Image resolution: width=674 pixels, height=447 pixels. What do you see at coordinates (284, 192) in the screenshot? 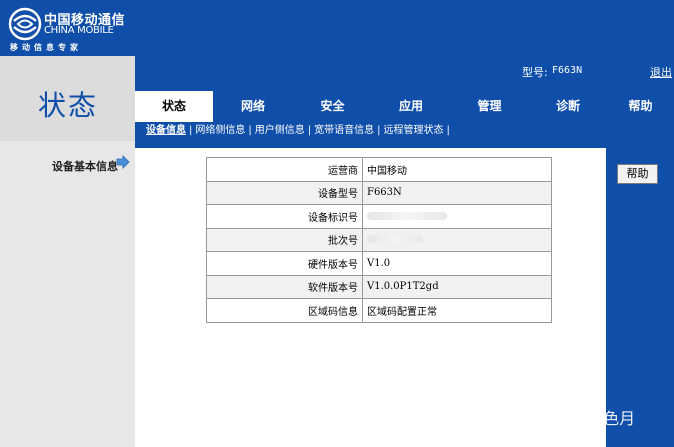
I see `info-key: 设备型号` at bounding box center [284, 192].